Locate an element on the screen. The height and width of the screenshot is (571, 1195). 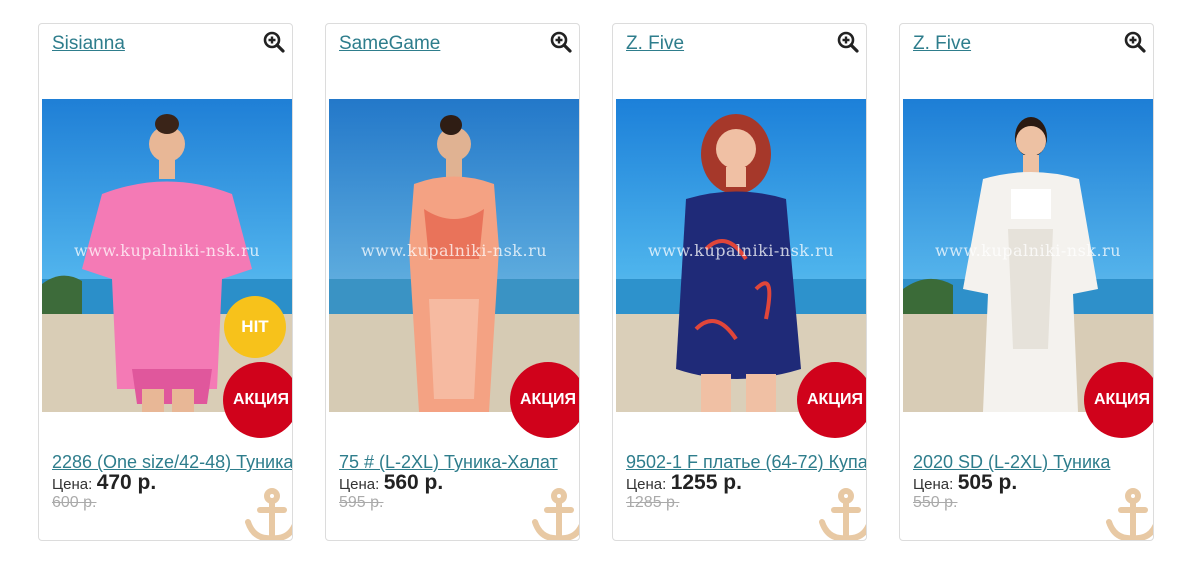
price-row: Цена: 505 р. is located at coordinates (965, 483).